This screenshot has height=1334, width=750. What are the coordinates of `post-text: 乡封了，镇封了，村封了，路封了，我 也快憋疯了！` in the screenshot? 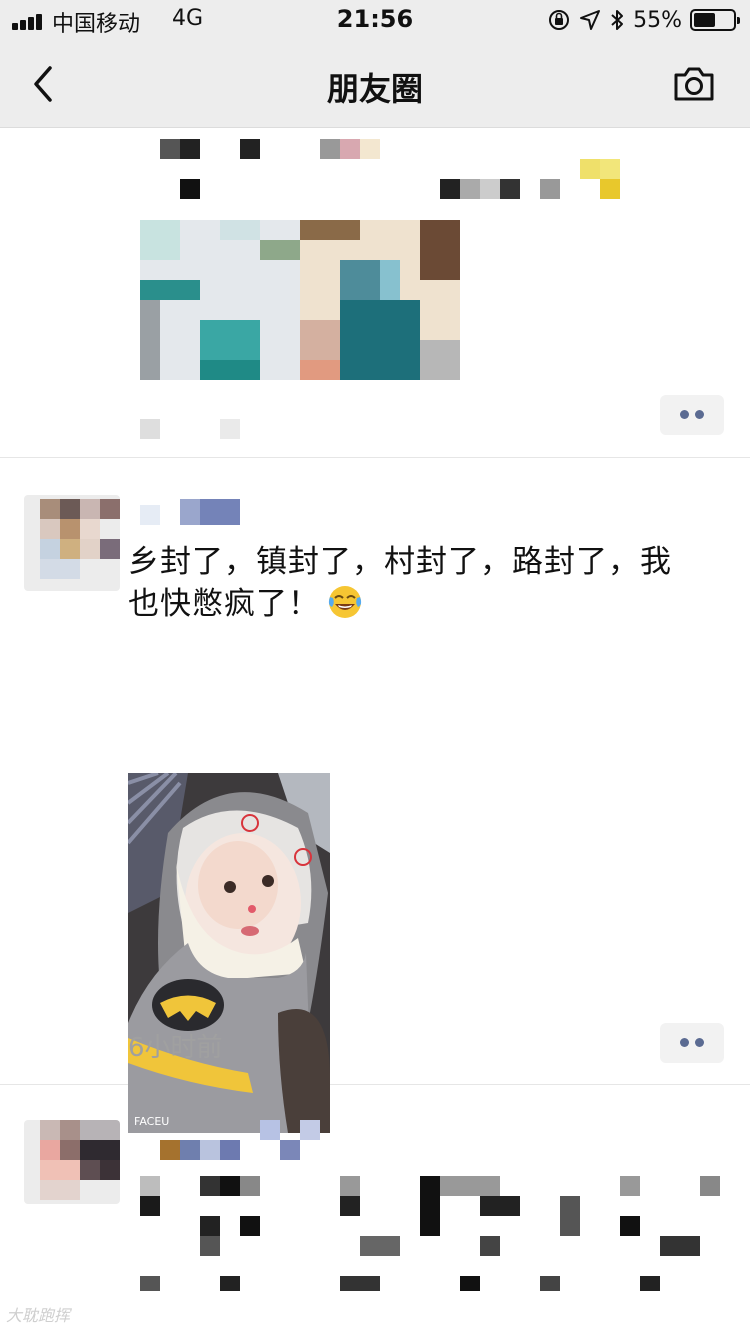 It's located at (423, 583).